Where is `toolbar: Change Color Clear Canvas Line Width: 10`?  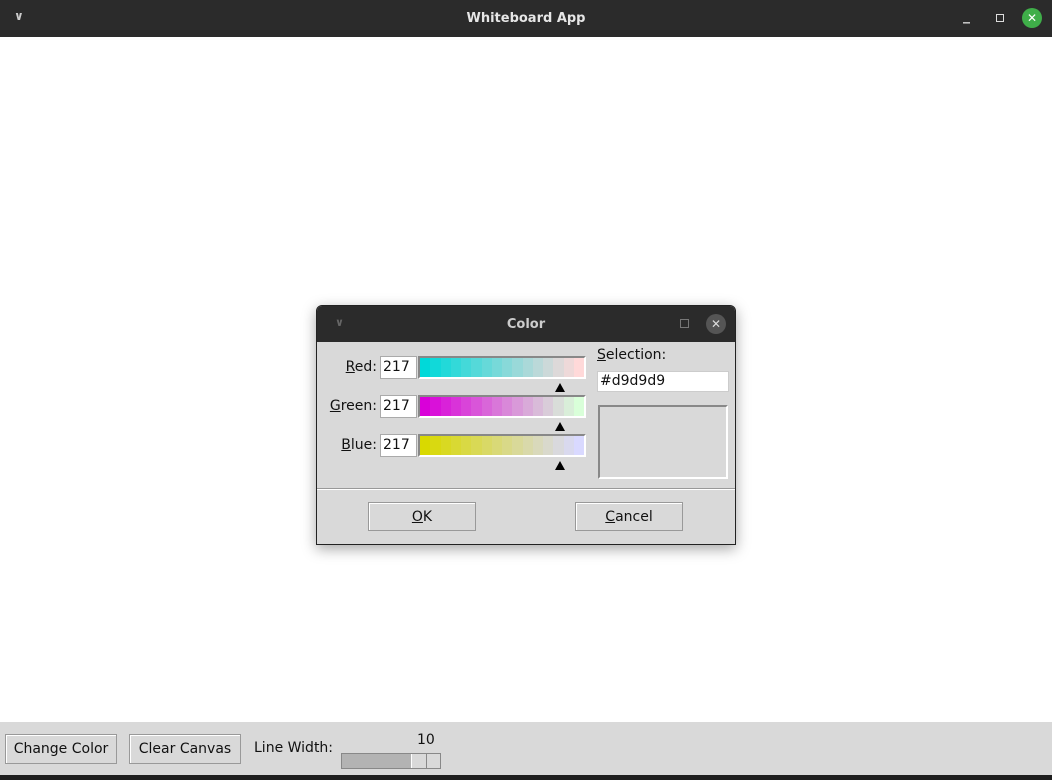
toolbar: Change Color Clear Canvas Line Width: 10 is located at coordinates (526, 748).